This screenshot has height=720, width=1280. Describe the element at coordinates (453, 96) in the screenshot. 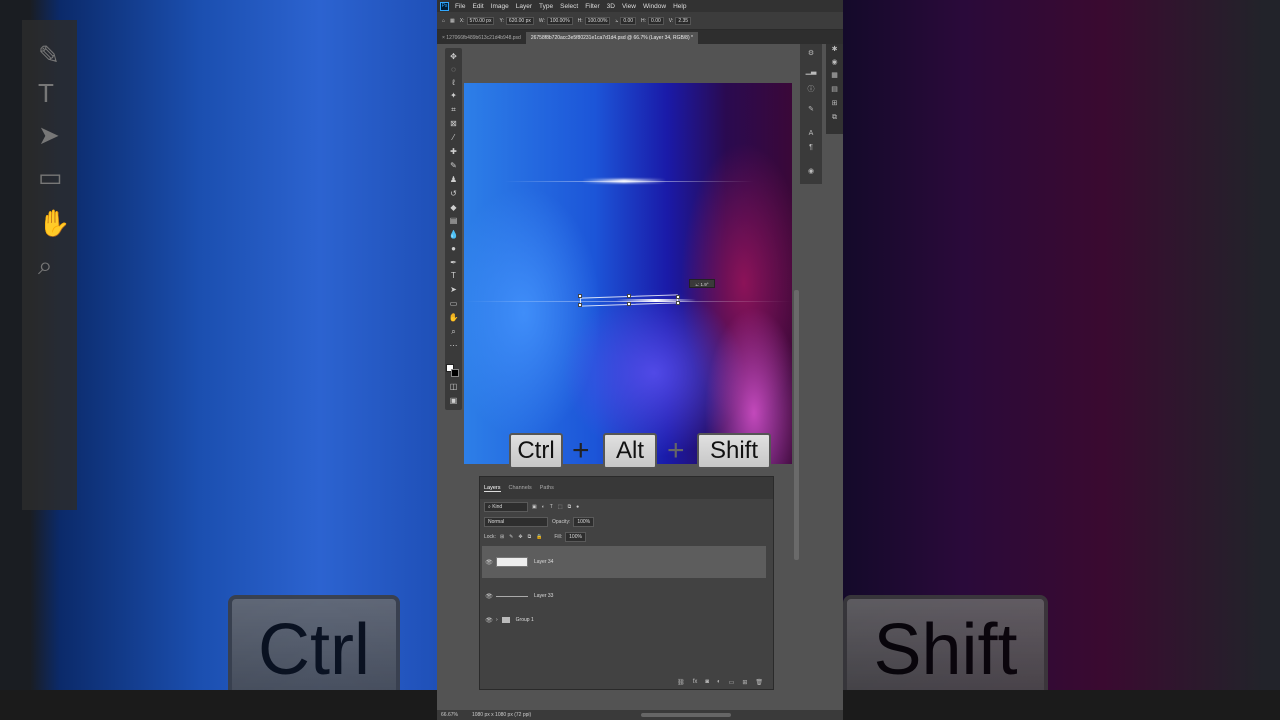

I see `quick-select-tool-icon: ✦` at that location.